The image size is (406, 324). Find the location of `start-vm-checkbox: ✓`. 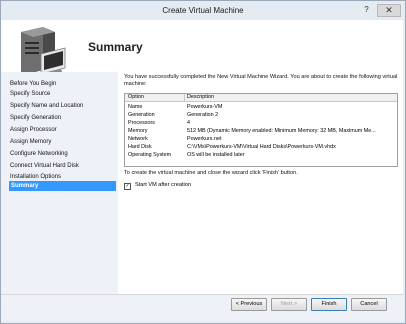

start-vm-checkbox: ✓ is located at coordinates (127, 186).